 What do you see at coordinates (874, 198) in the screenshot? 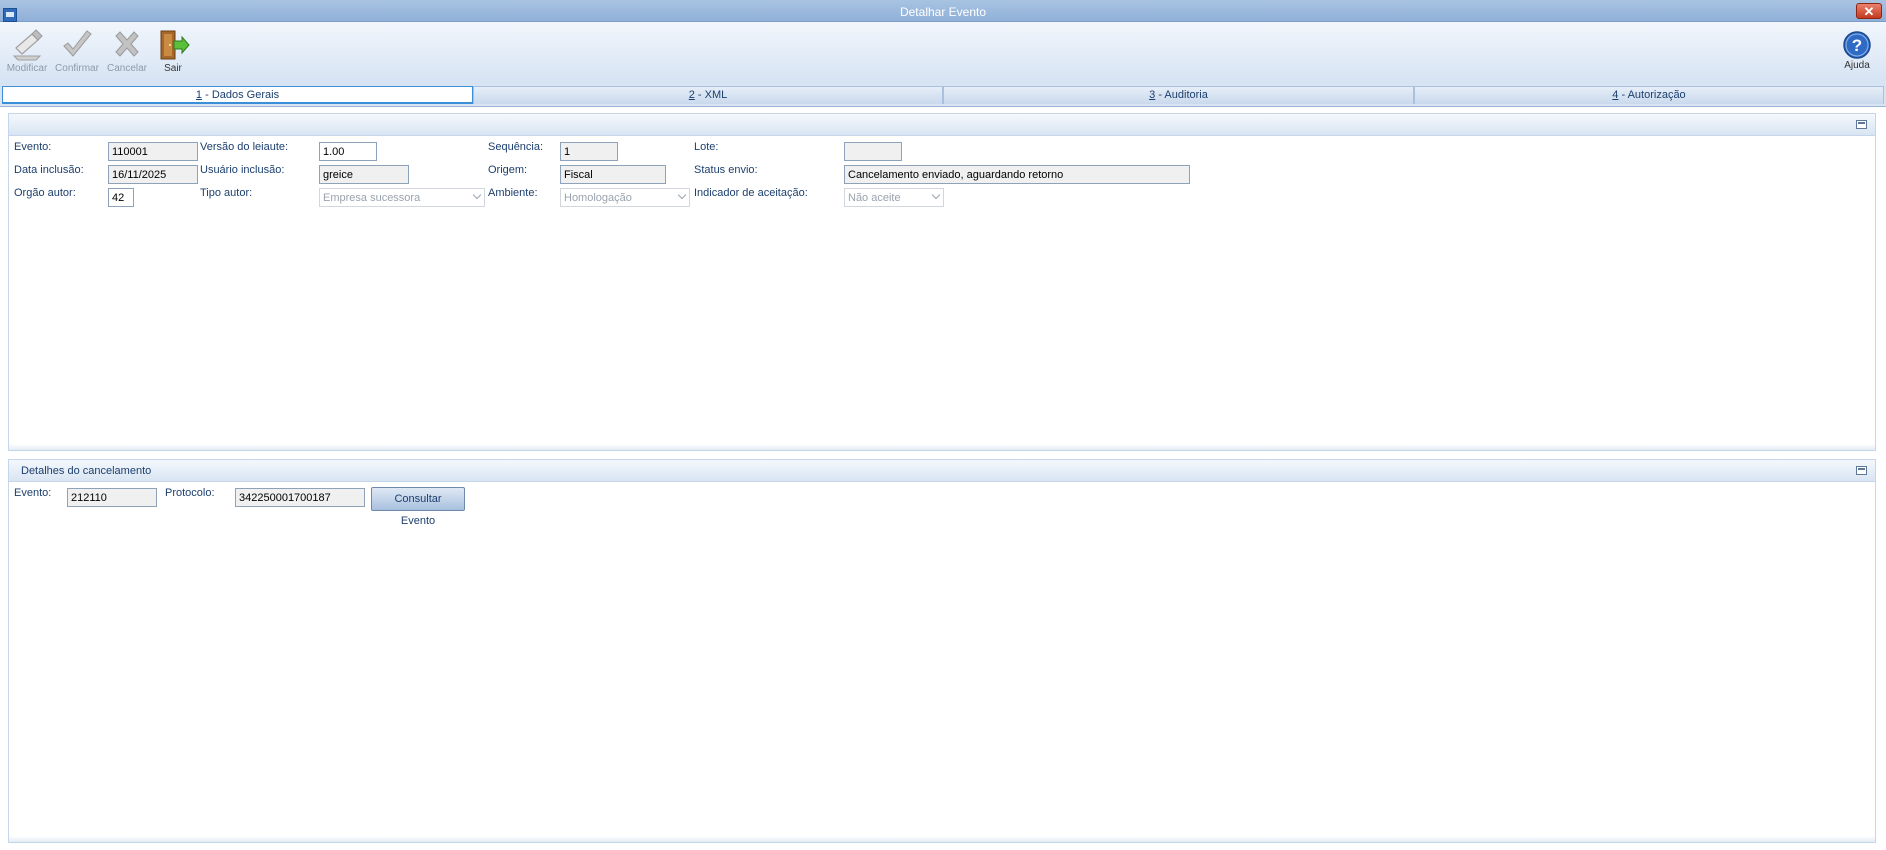
I see `indicador-value: Não aceite` at bounding box center [874, 198].